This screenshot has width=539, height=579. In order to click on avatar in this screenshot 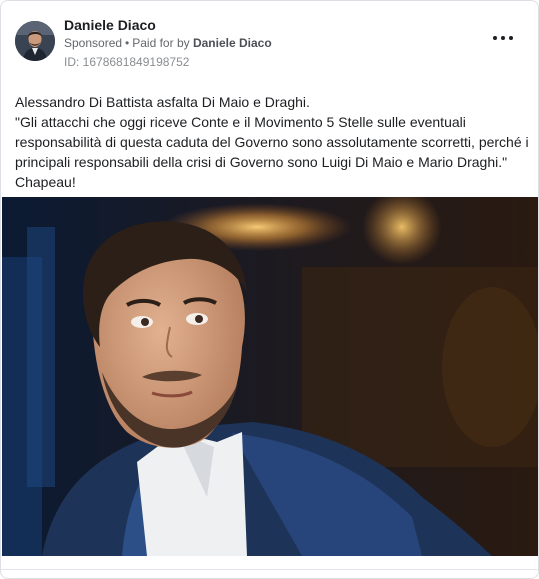, I will do `click(35, 41)`.